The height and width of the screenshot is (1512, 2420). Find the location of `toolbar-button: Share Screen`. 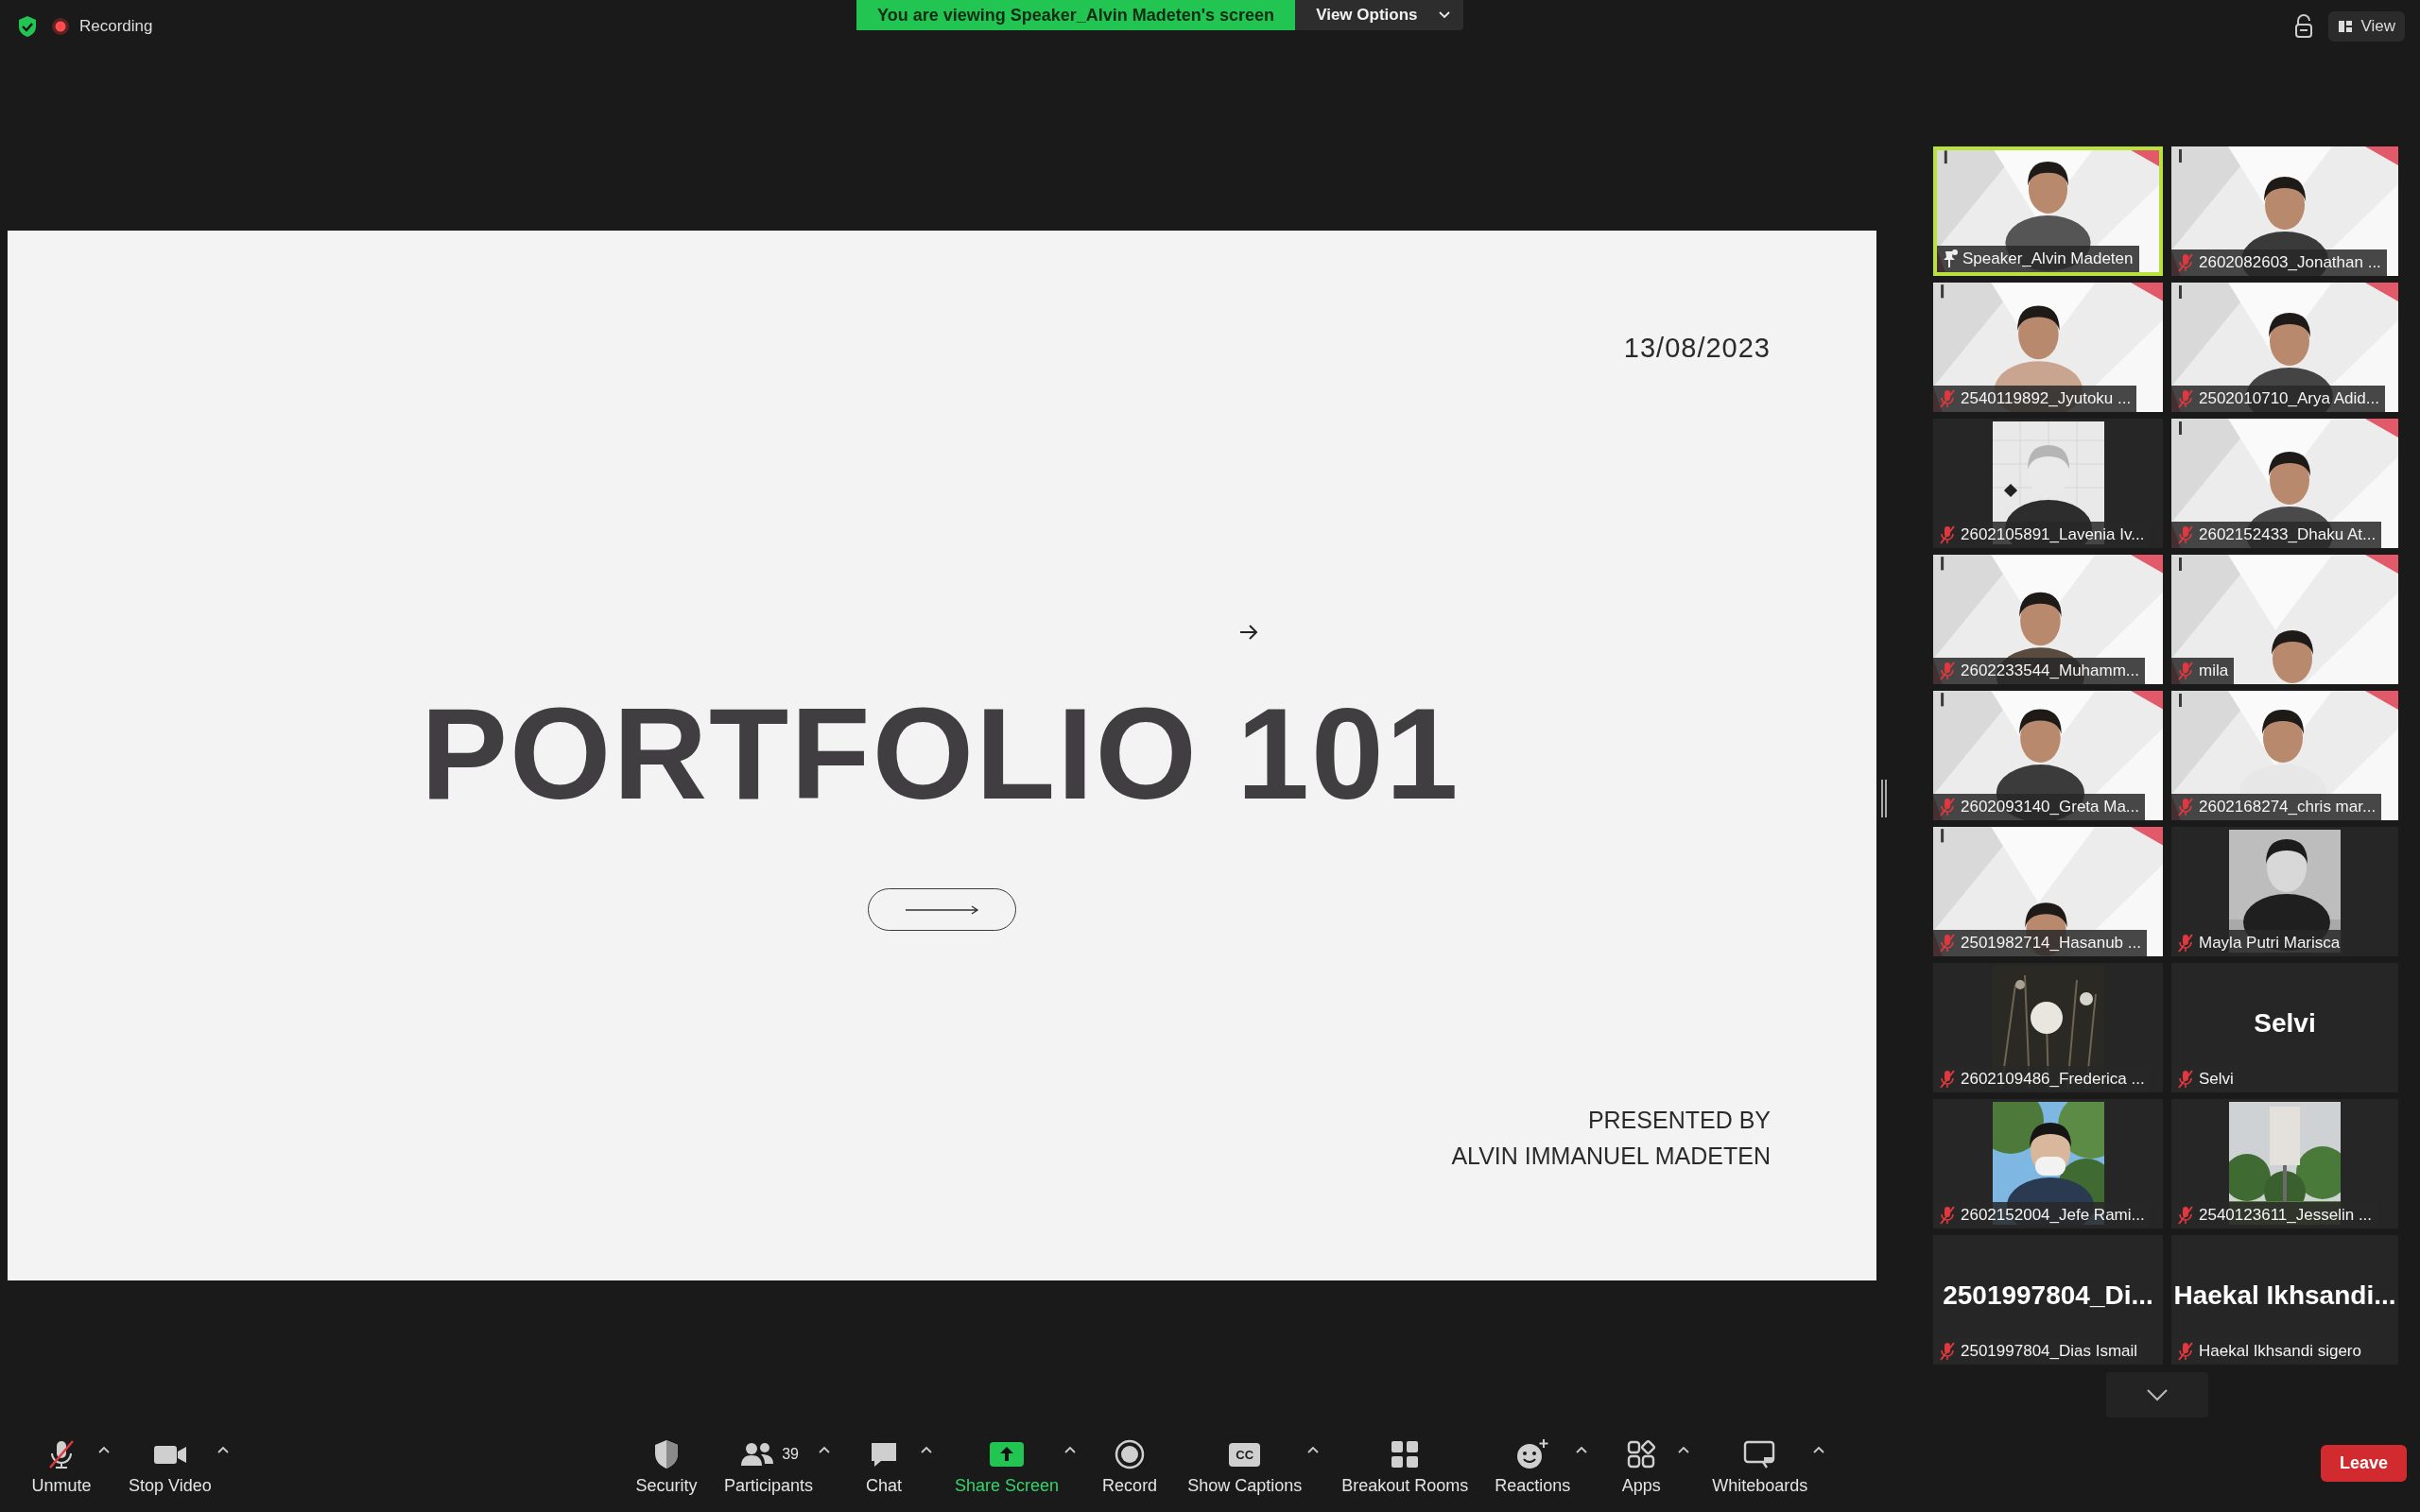

toolbar-button: Share Screen is located at coordinates (1007, 1467).